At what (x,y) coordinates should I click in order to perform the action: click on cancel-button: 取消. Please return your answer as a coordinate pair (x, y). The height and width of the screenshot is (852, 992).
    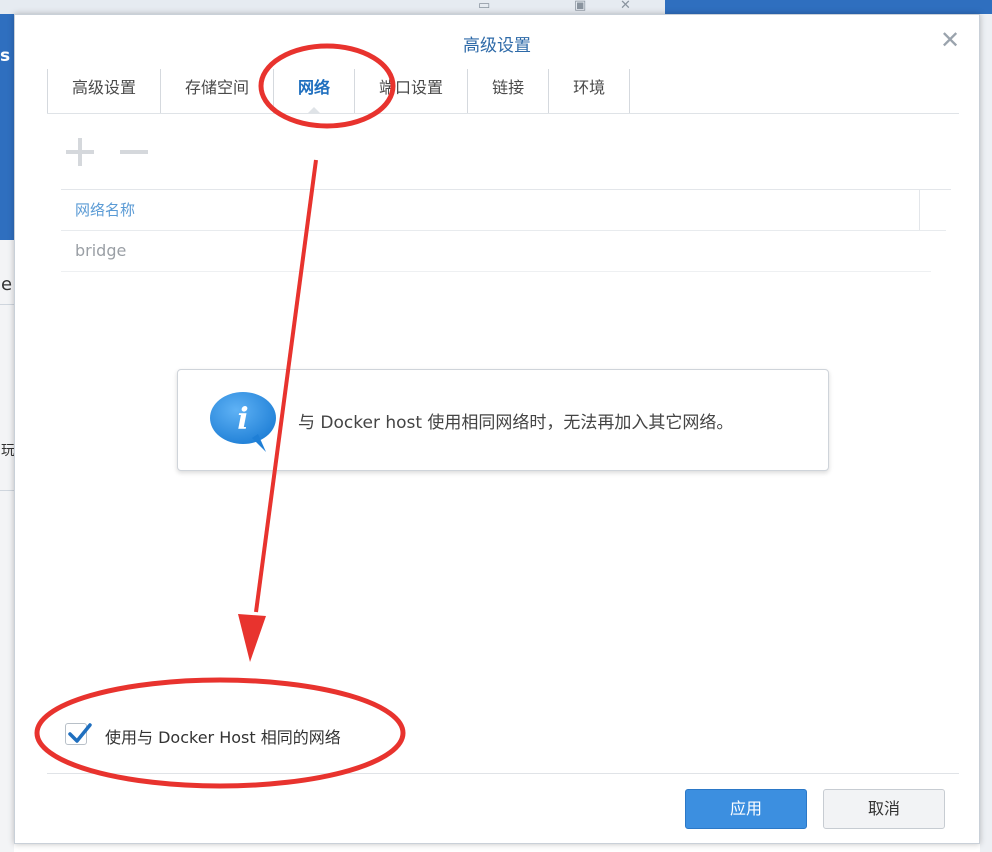
    Looking at the image, I should click on (884, 809).